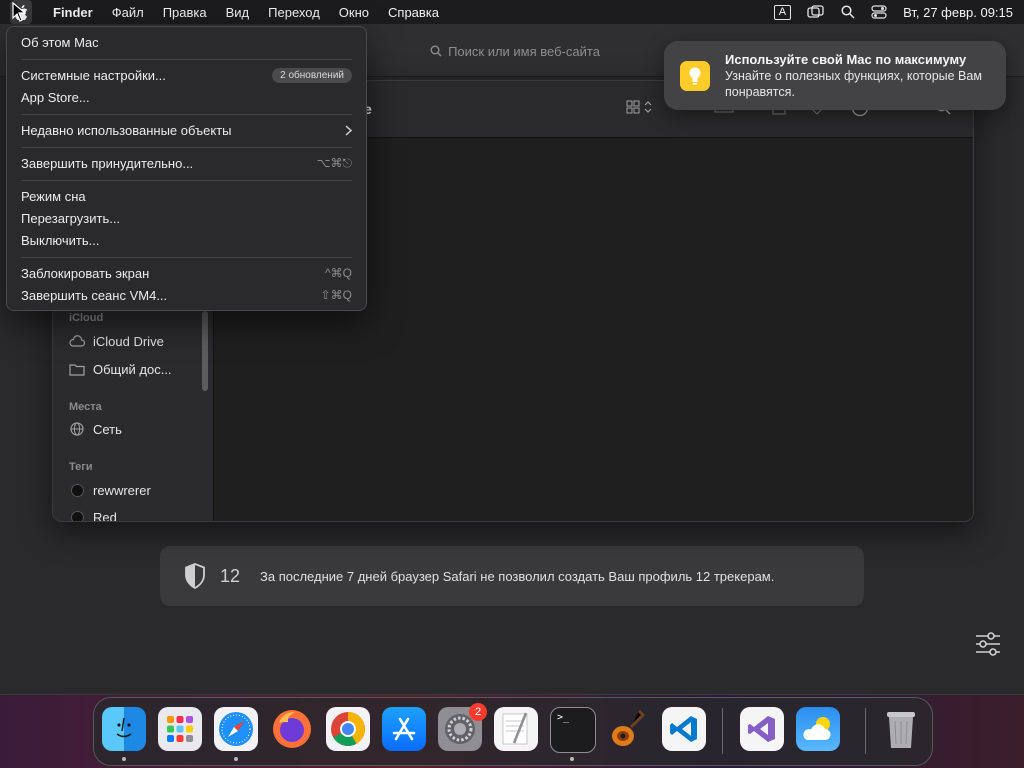 This screenshot has height=768, width=1024. What do you see at coordinates (958, 12) in the screenshot?
I see `menu-clock: Вт, 27 февр. 09:15` at bounding box center [958, 12].